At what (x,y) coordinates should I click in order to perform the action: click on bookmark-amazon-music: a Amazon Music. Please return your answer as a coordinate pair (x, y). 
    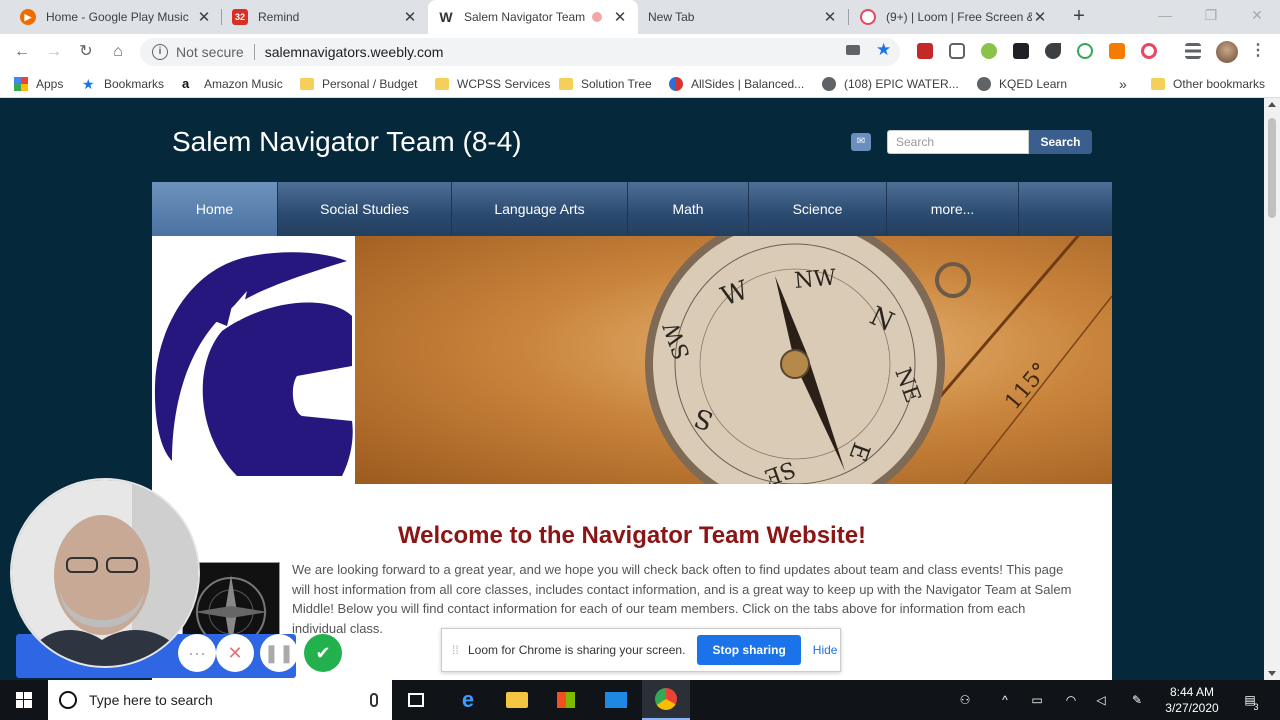
    Looking at the image, I should click on (232, 84).